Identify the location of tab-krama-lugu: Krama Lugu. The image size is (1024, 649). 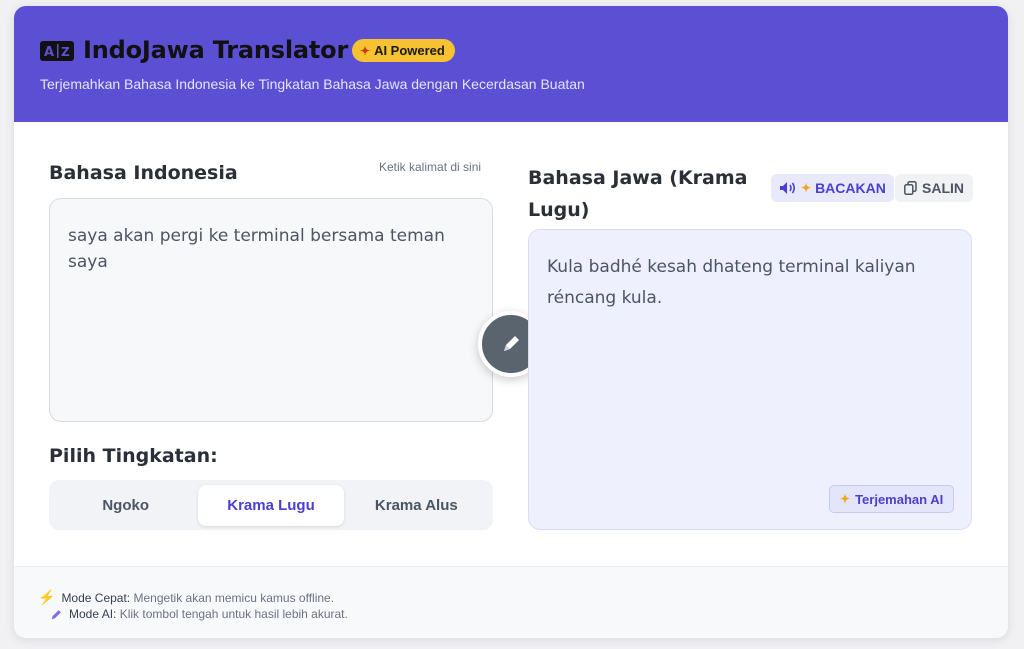
(271, 505).